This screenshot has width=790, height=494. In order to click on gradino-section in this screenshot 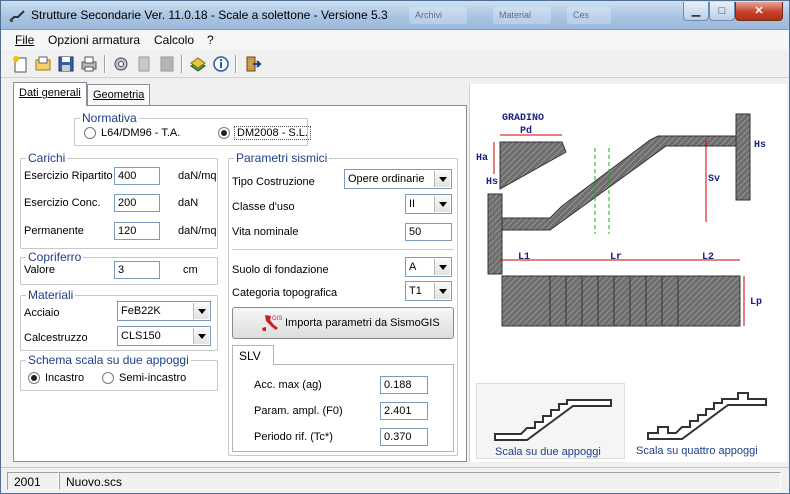, I will do `click(533, 165)`.